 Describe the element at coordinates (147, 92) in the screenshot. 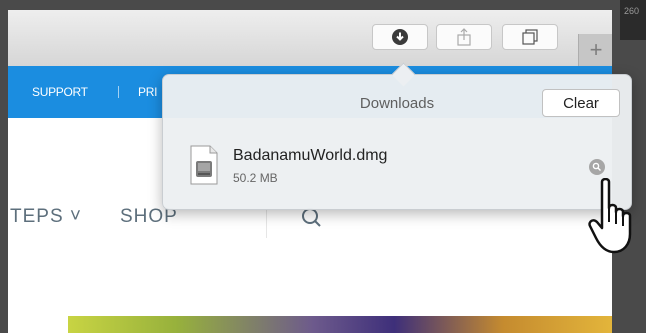

I see `nav-link-privacy: PRI` at that location.